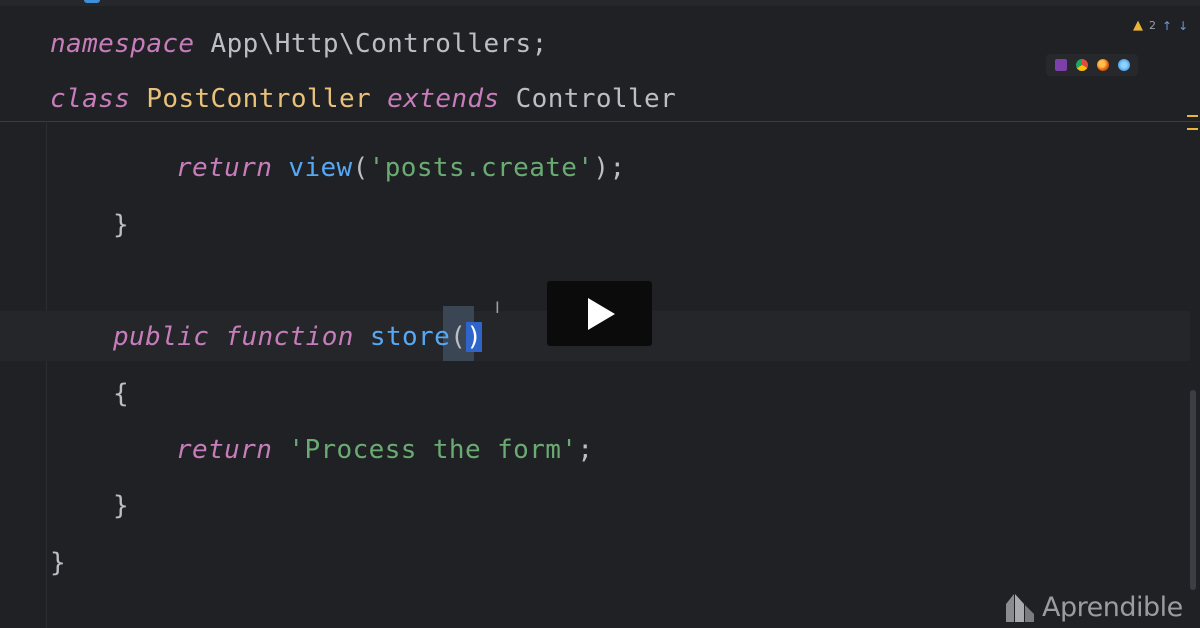 This screenshot has width=1200, height=628. What do you see at coordinates (1183, 26) in the screenshot?
I see `next-highlight-icon: ↓` at bounding box center [1183, 26].